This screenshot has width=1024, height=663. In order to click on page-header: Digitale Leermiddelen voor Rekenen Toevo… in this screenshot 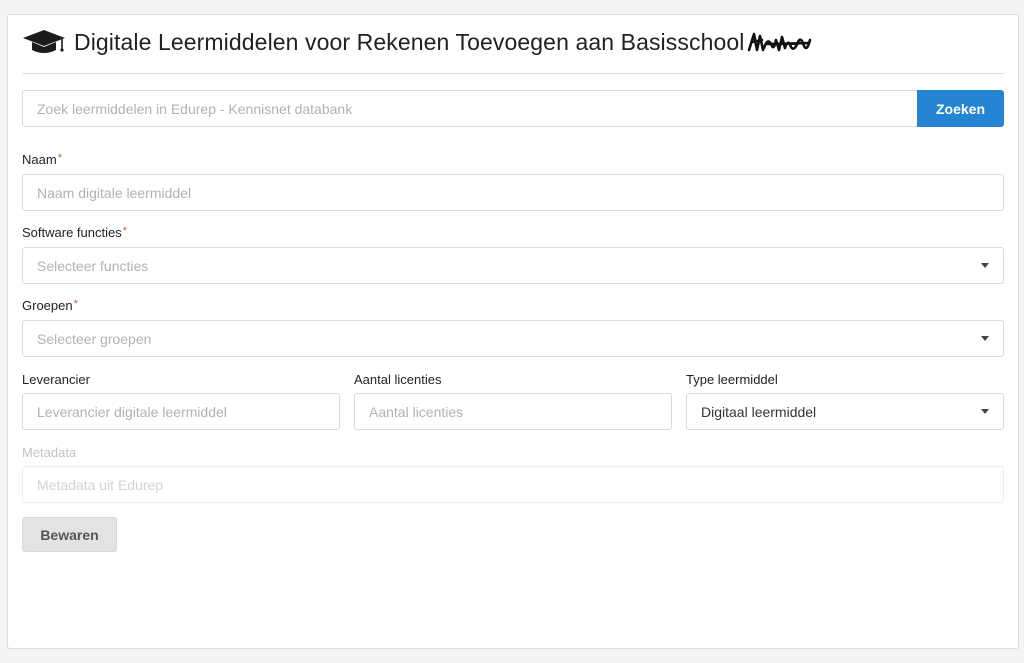, I will do `click(417, 42)`.